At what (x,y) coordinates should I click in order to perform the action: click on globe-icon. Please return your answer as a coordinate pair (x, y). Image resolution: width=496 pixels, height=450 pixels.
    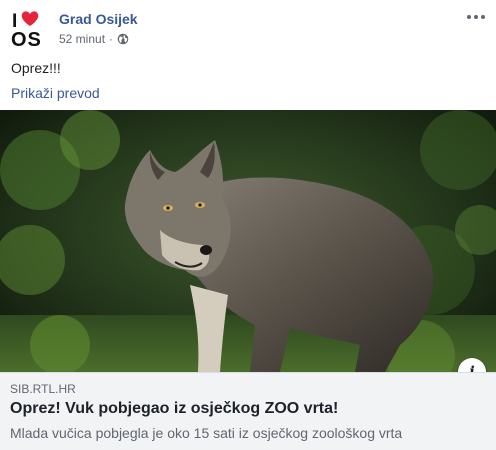
    Looking at the image, I should click on (123, 39).